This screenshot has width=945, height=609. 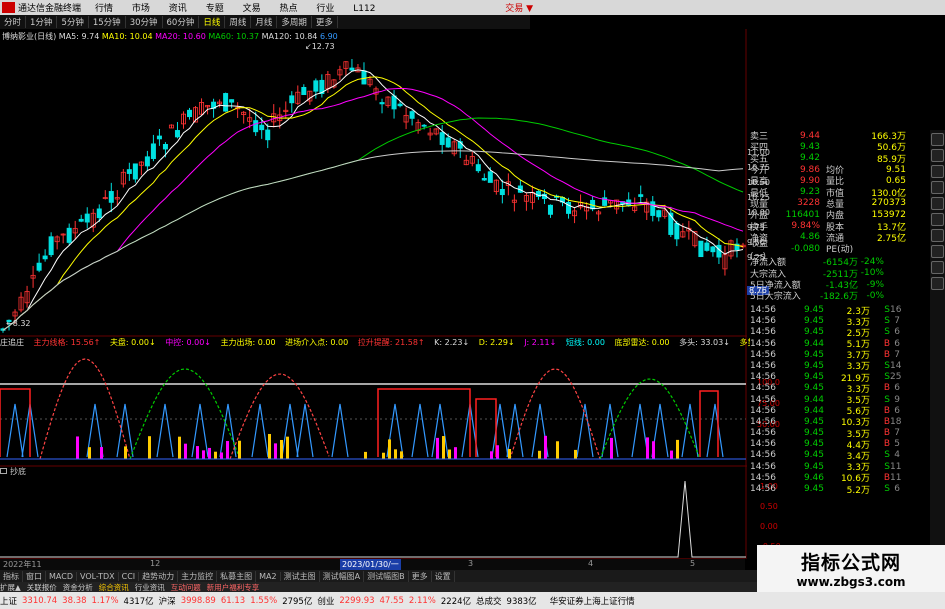 What do you see at coordinates (104, 9) in the screenshot?
I see `menu-item: 行情` at bounding box center [104, 9].